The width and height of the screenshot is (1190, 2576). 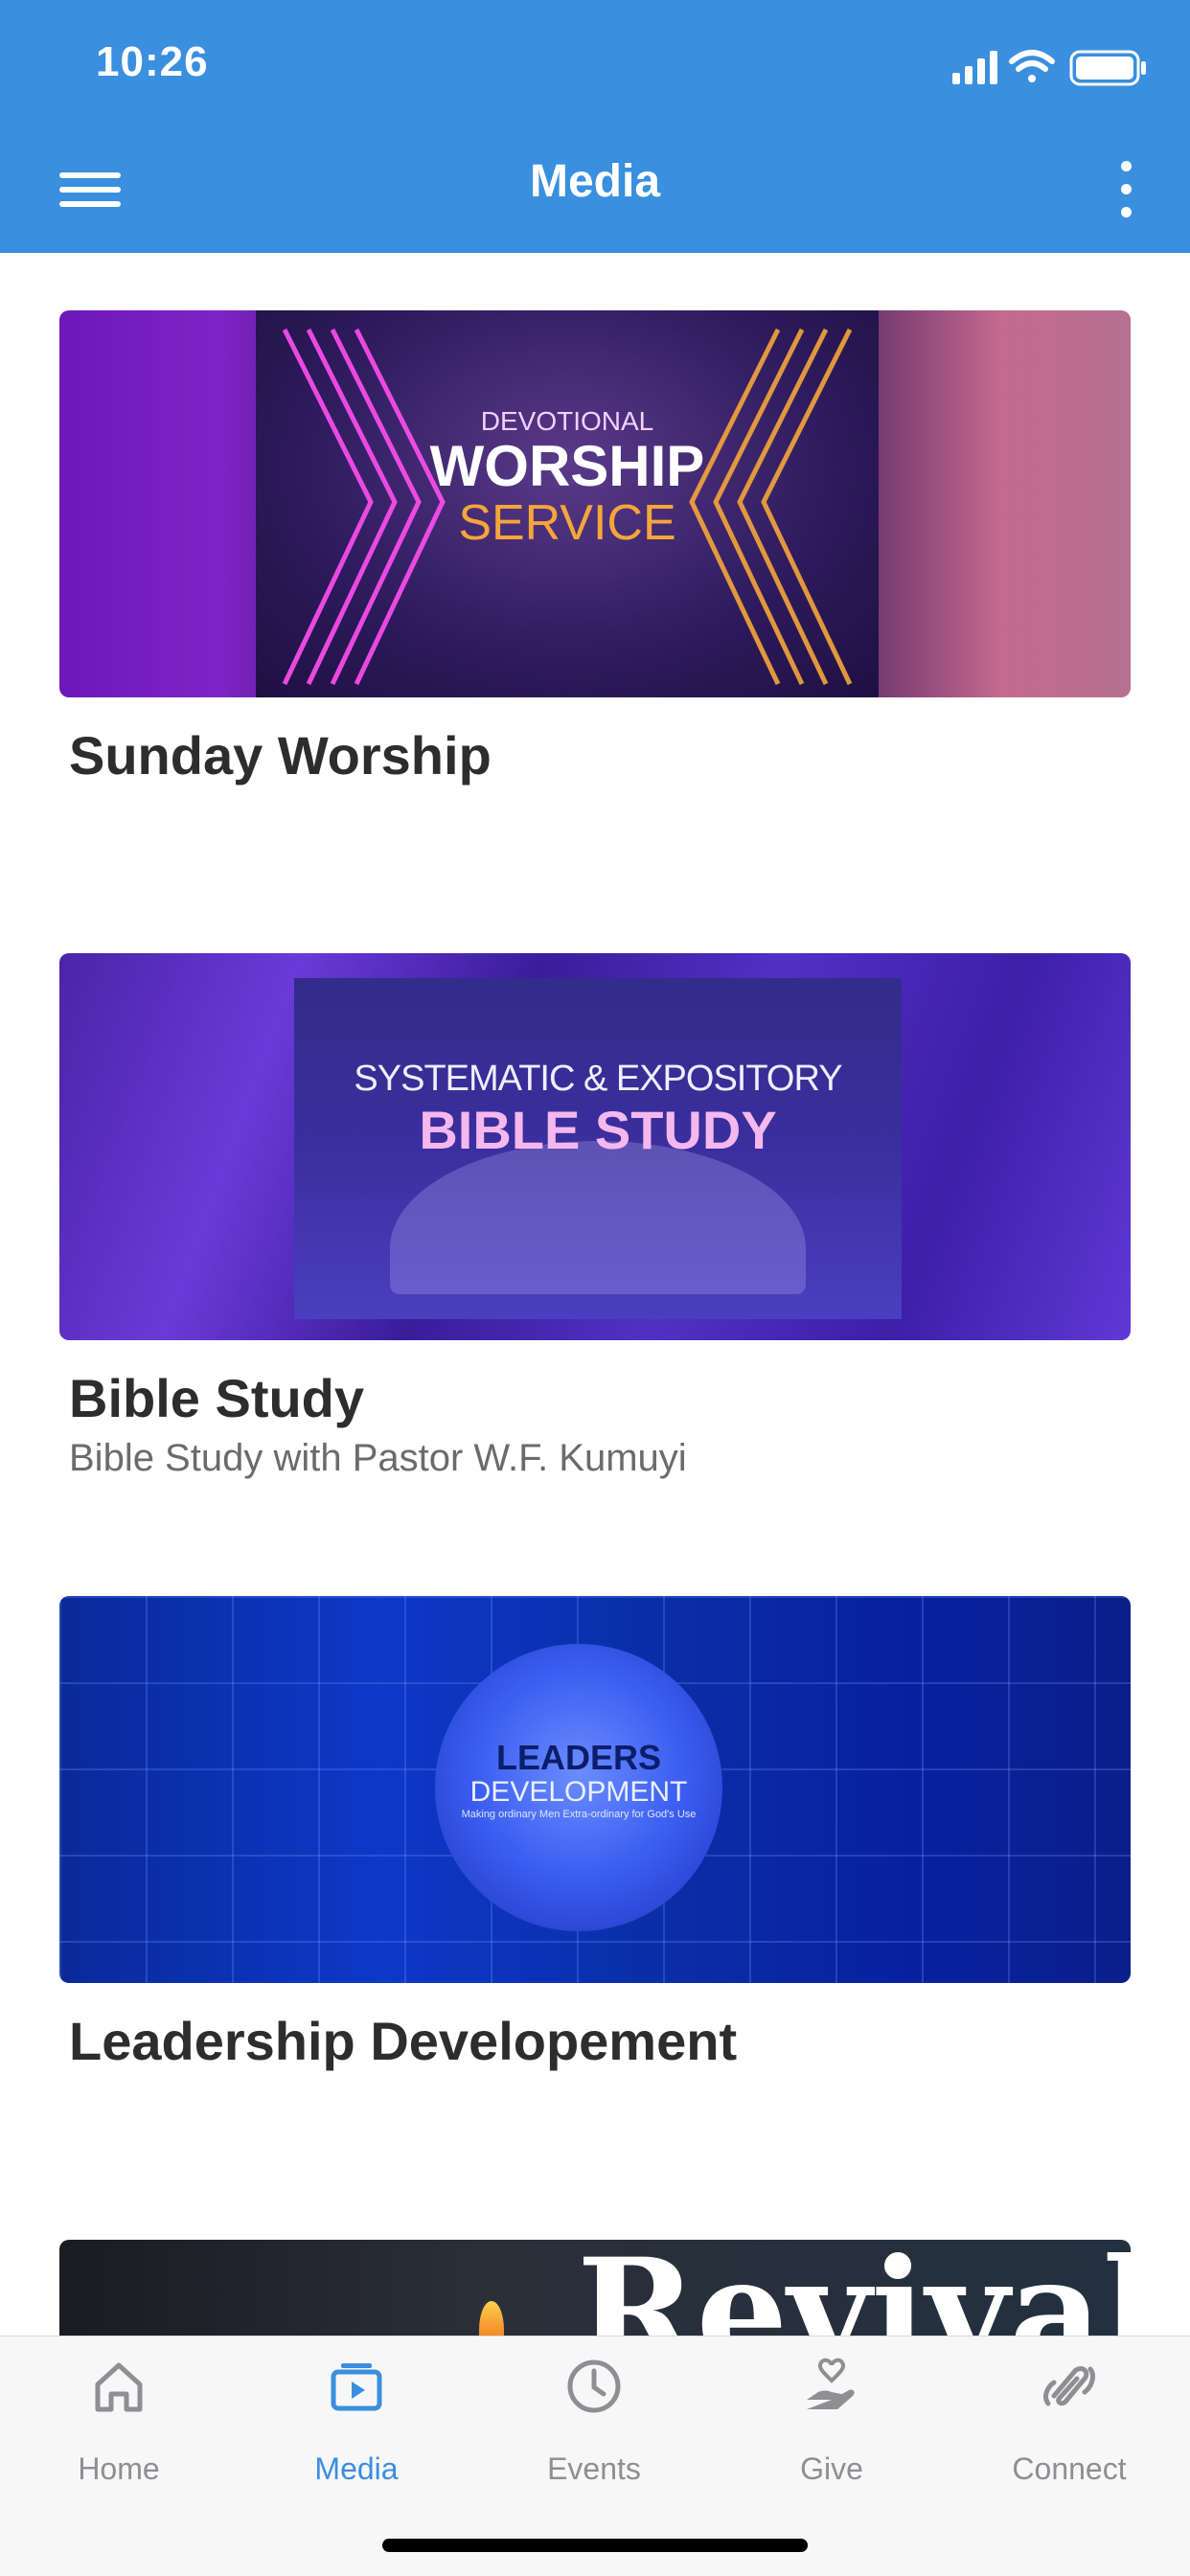 What do you see at coordinates (594, 2418) in the screenshot?
I see `tab-events: Events` at bounding box center [594, 2418].